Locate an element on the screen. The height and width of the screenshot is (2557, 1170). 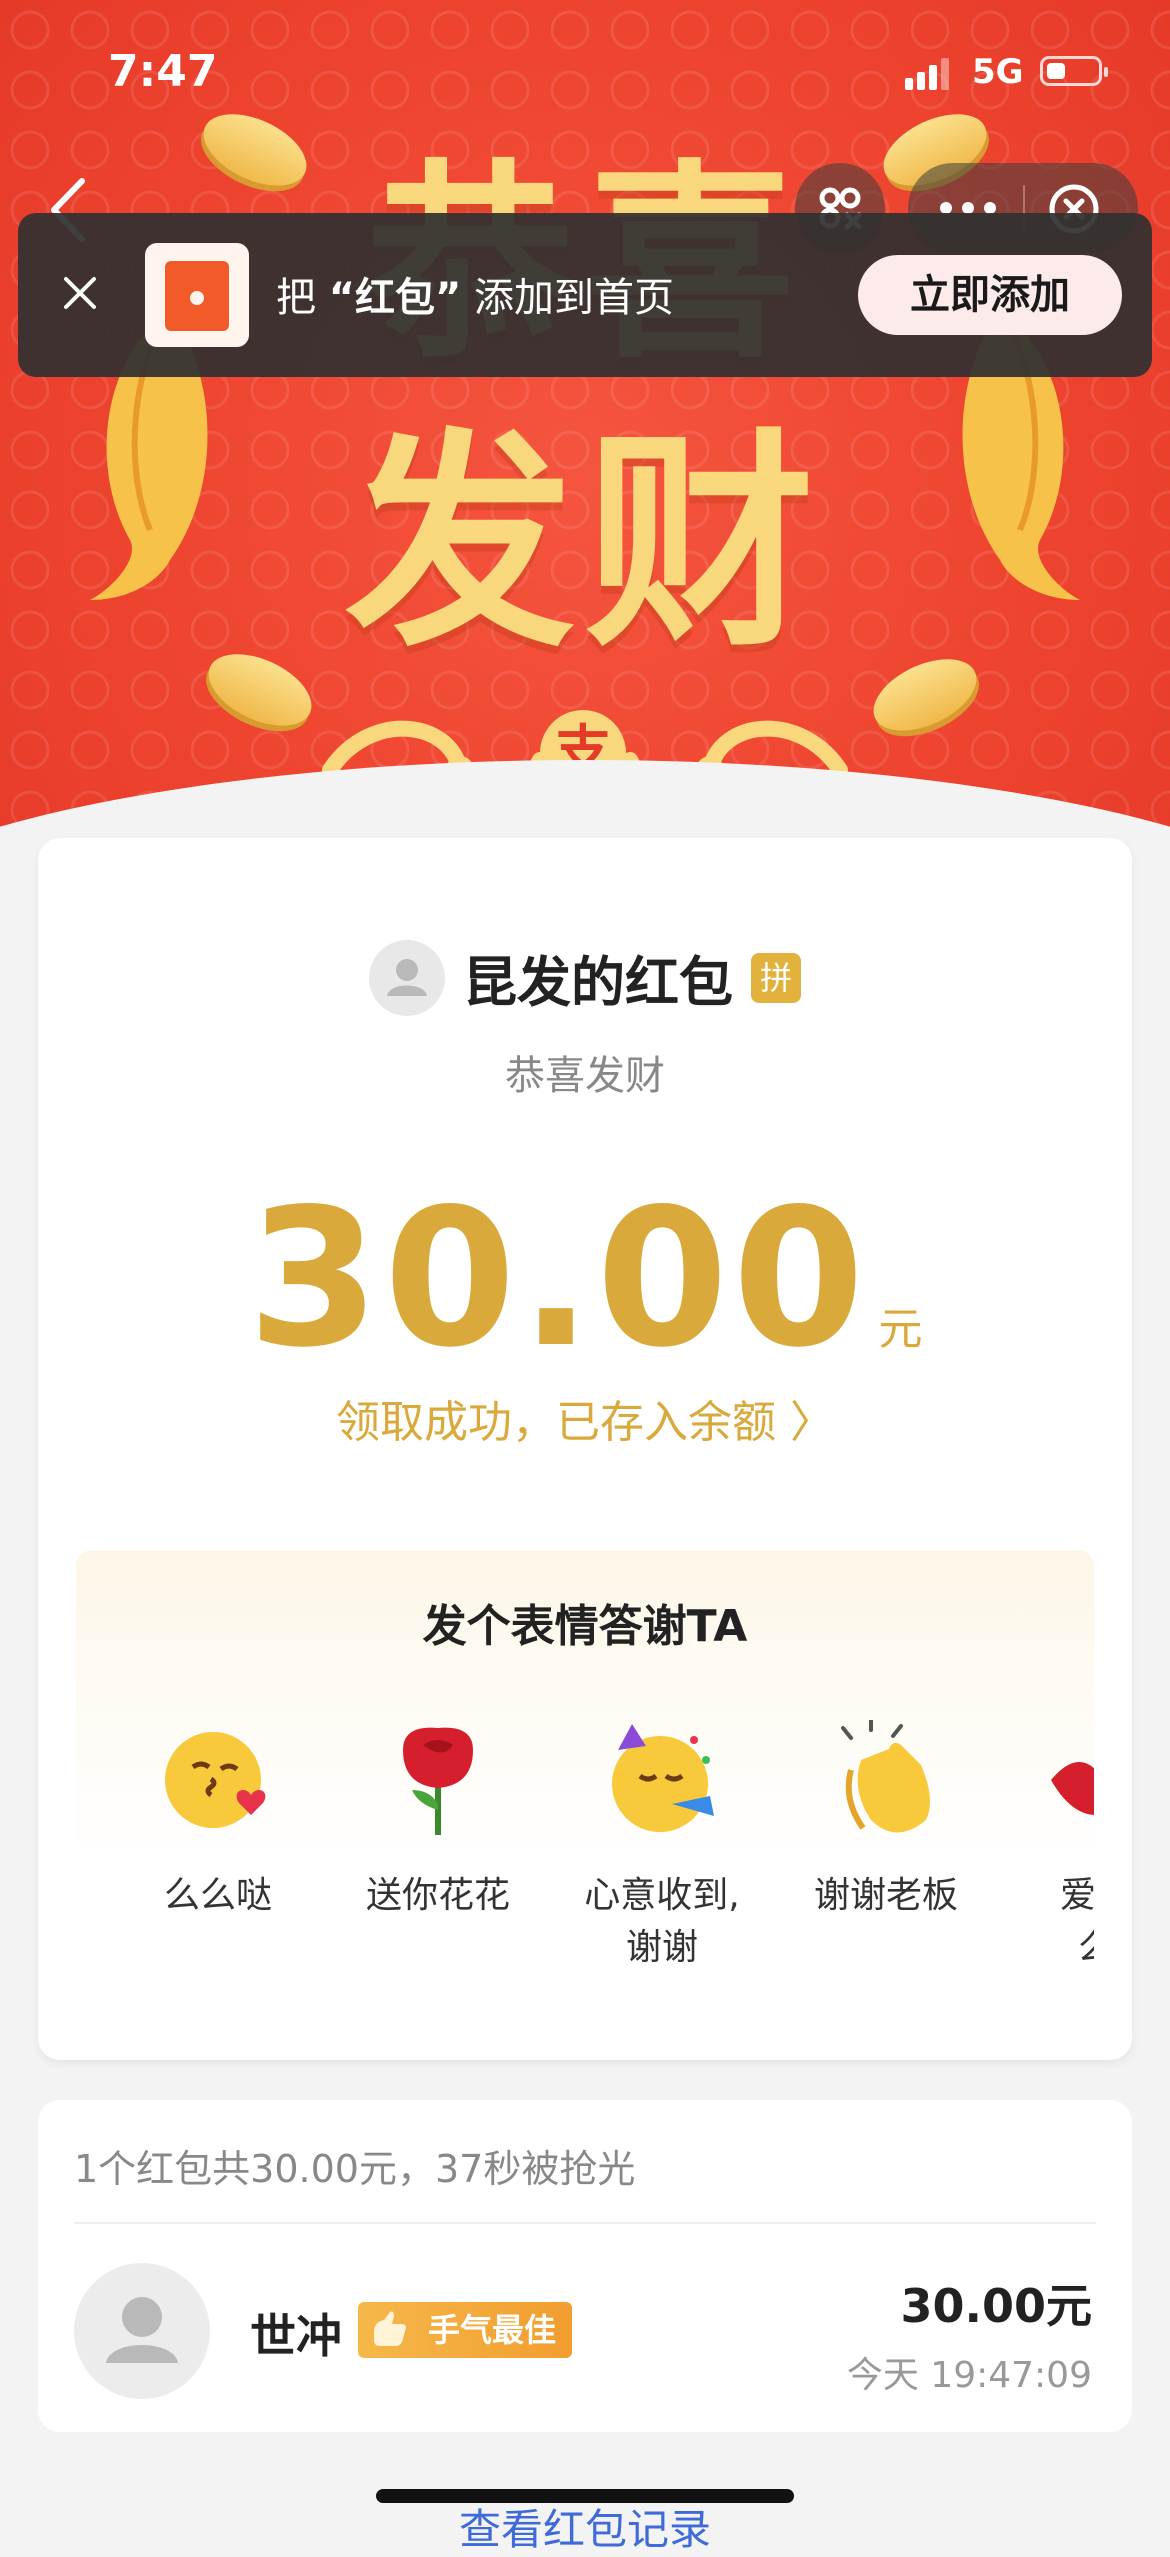
amount-row: 30.00 元 is located at coordinates (585, 1278).